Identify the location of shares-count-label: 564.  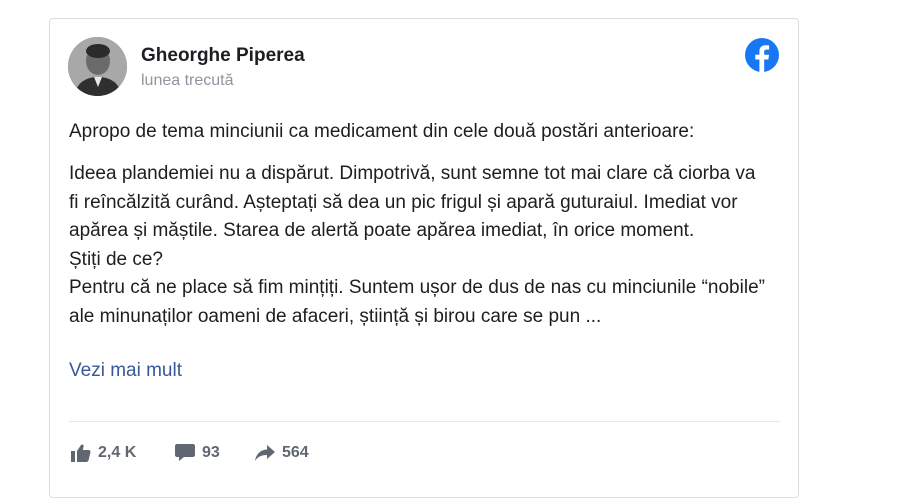
(295, 452).